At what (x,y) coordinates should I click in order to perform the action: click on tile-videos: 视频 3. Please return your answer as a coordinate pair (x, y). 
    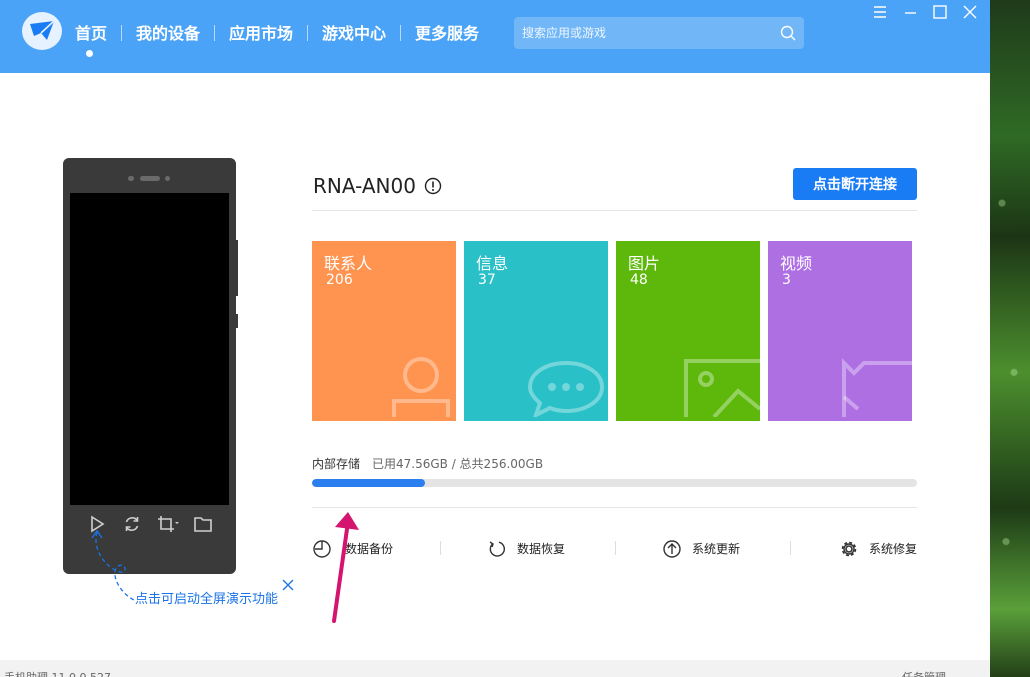
    Looking at the image, I should click on (840, 331).